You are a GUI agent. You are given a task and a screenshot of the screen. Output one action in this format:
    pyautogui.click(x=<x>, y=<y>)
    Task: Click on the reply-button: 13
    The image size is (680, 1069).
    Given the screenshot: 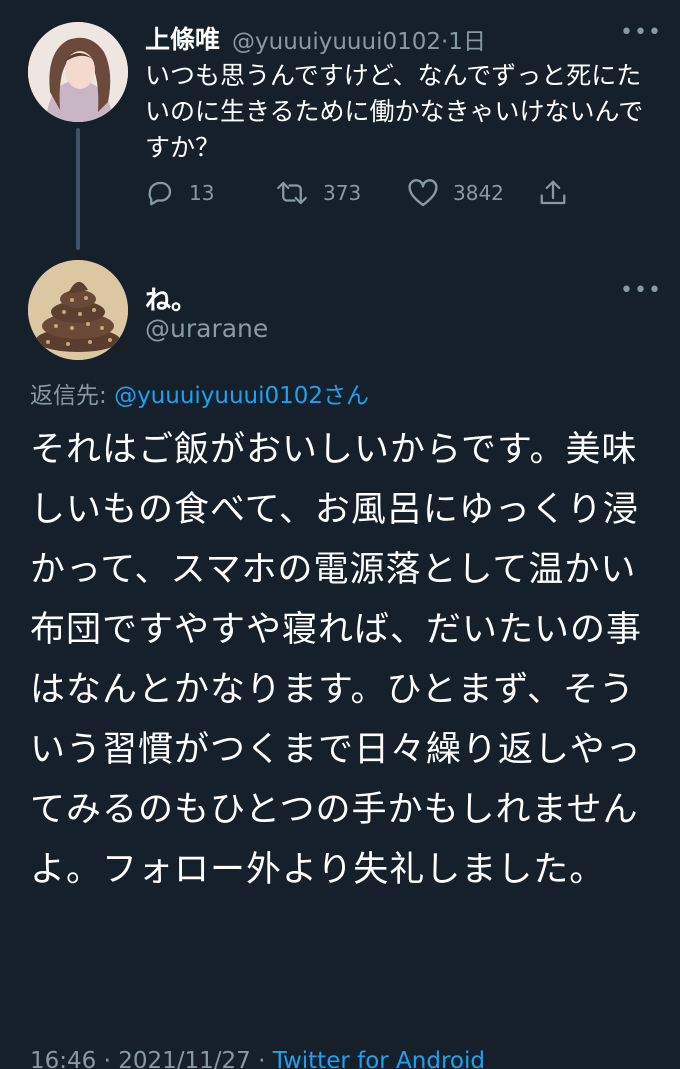 What is the action you would take?
    pyautogui.click(x=179, y=193)
    